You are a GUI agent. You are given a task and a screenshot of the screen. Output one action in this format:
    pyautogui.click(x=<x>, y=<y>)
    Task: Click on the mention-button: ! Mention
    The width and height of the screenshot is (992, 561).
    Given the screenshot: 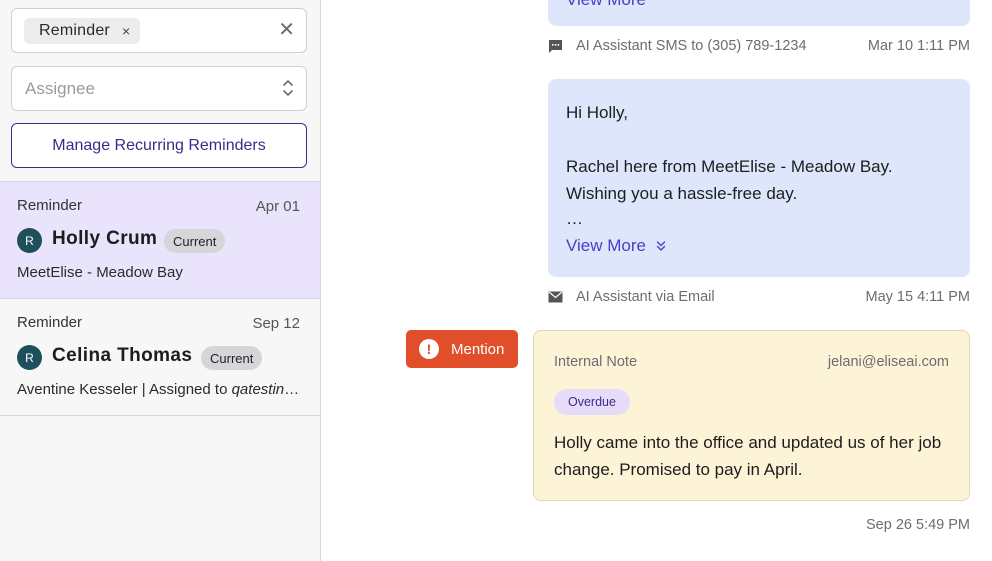 What is the action you would take?
    pyautogui.click(x=462, y=349)
    